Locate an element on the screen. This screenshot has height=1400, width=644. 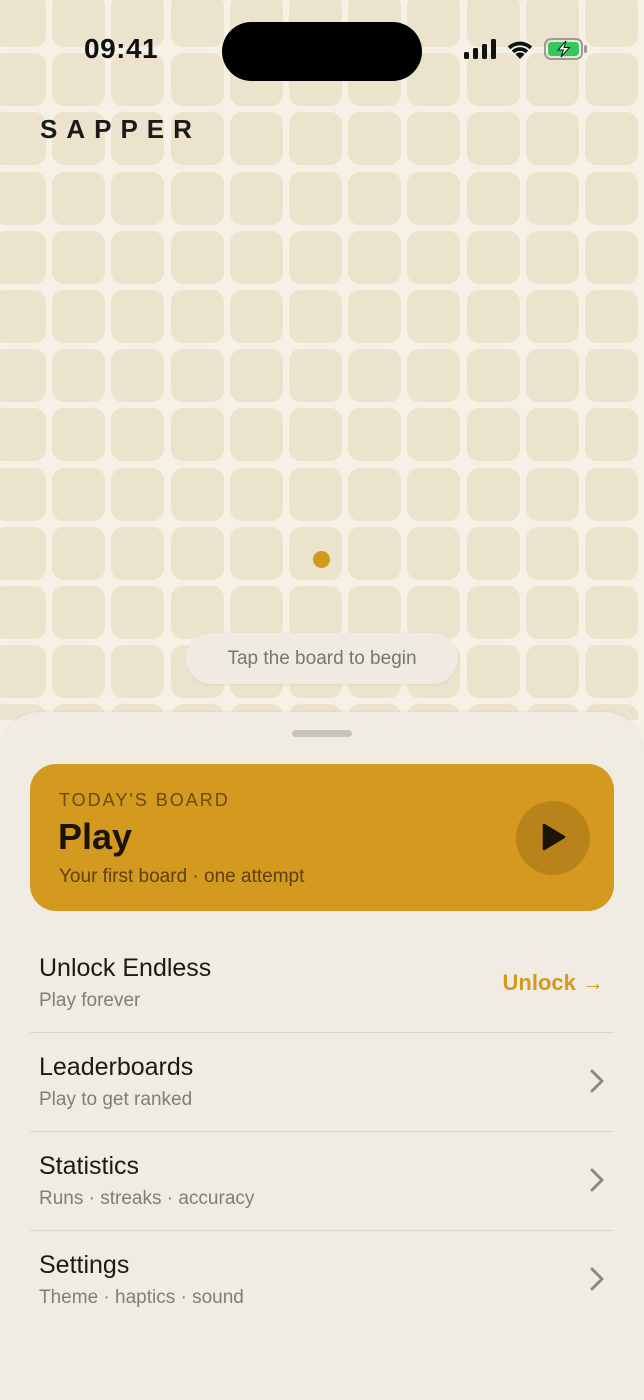
menu-item-unlock-endless: Unlock Endless Play forever Unlock → is located at coordinates (322, 983).